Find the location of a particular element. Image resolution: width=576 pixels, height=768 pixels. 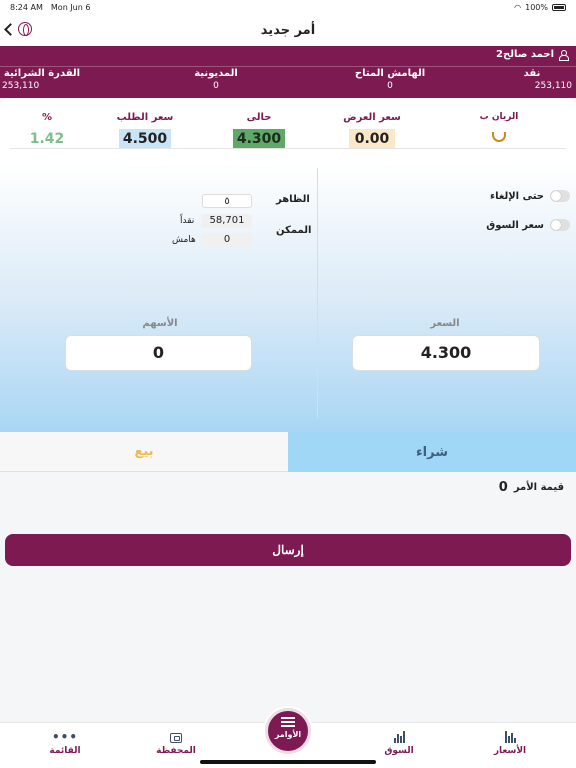

margin-possible-value: 0 is located at coordinates (227, 240).